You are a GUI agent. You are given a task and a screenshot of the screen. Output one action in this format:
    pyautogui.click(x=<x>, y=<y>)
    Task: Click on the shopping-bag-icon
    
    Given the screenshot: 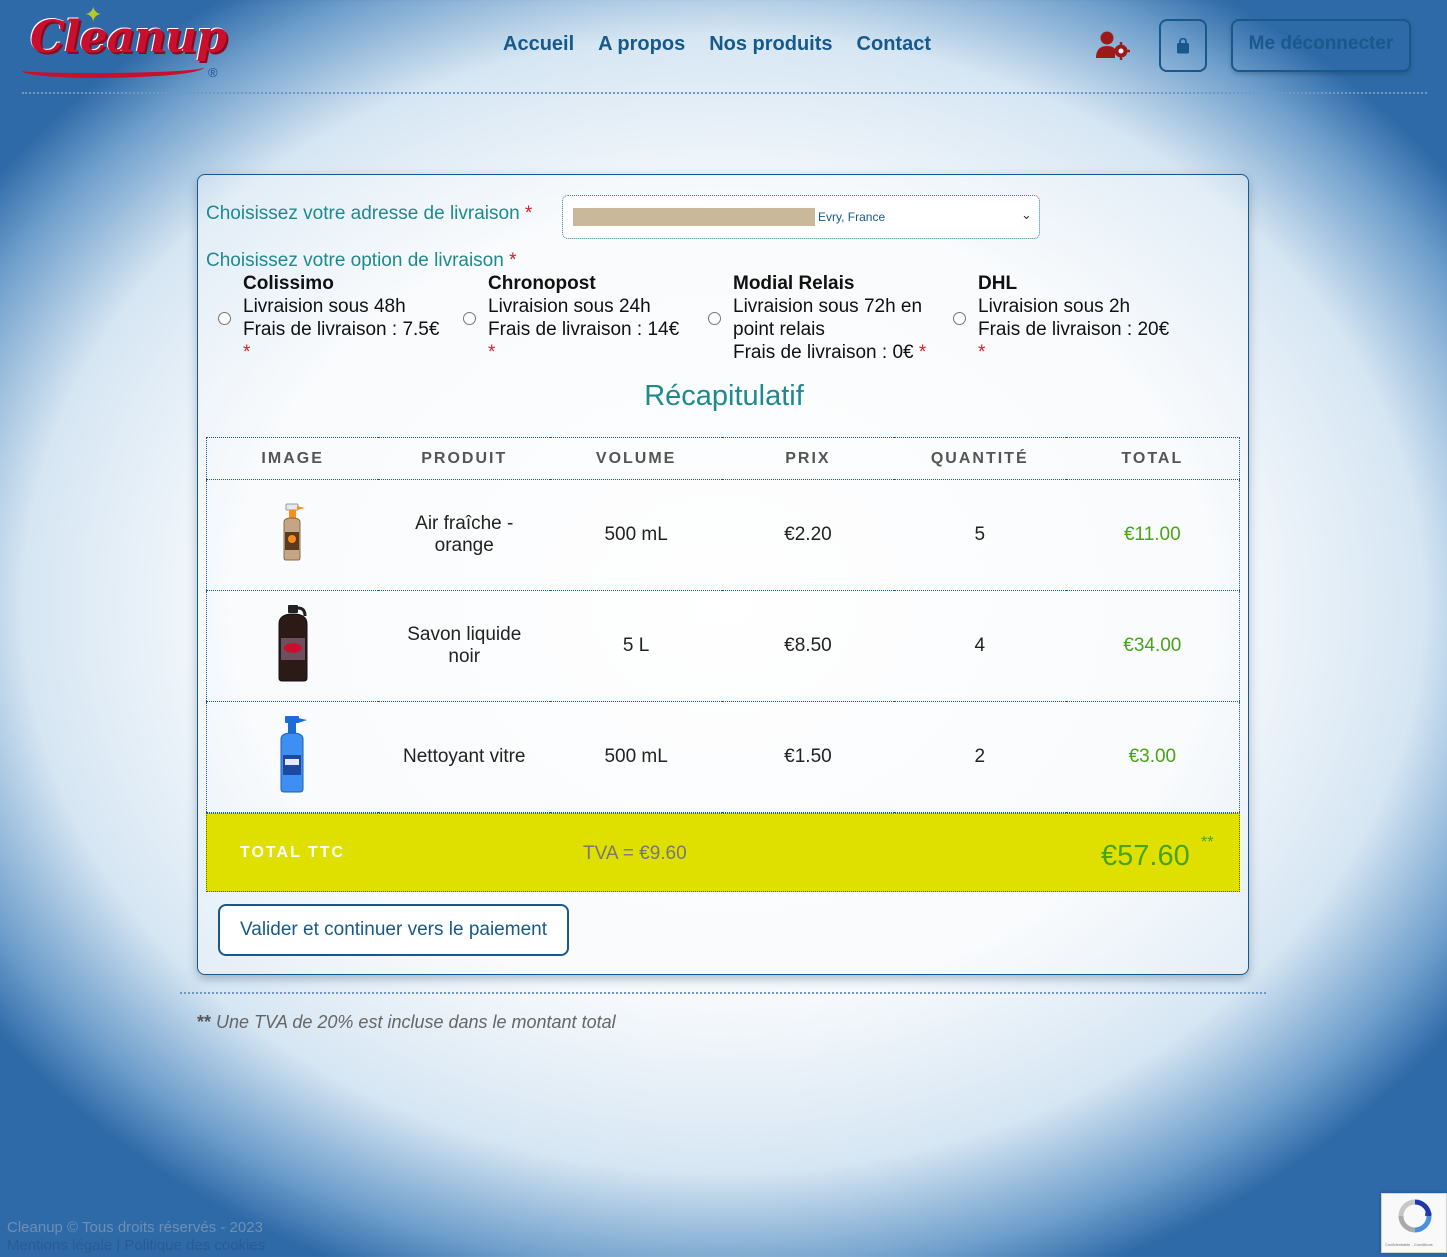 What is the action you would take?
    pyautogui.click(x=1183, y=45)
    